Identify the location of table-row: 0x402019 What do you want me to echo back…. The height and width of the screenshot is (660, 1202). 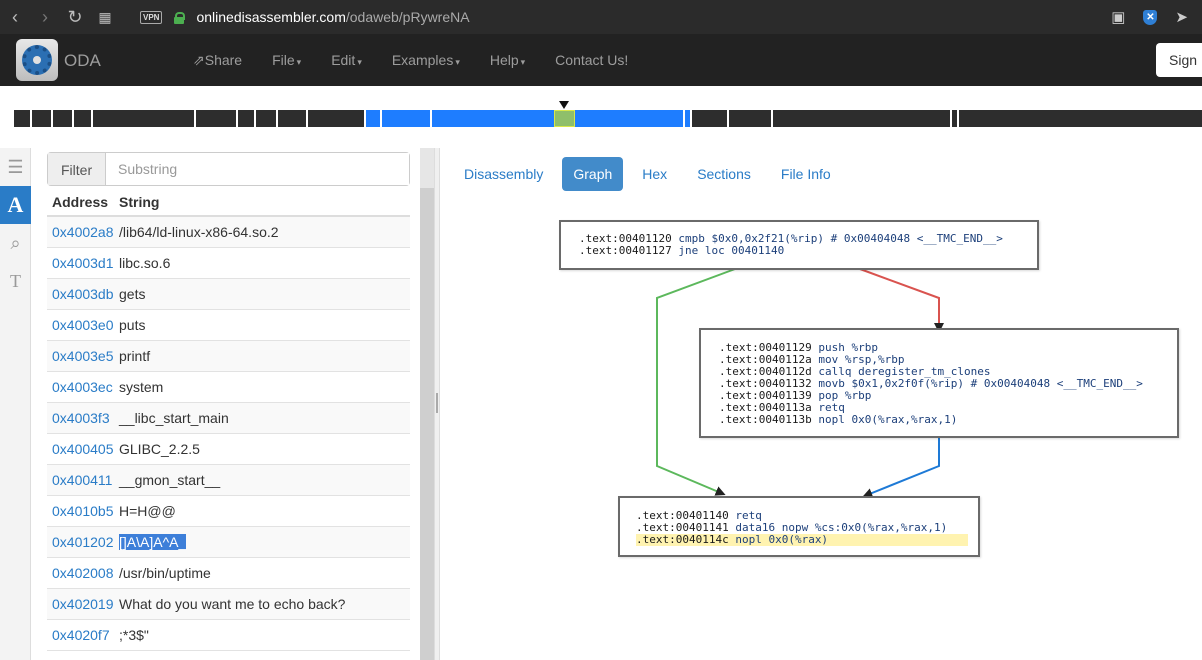
(228, 604).